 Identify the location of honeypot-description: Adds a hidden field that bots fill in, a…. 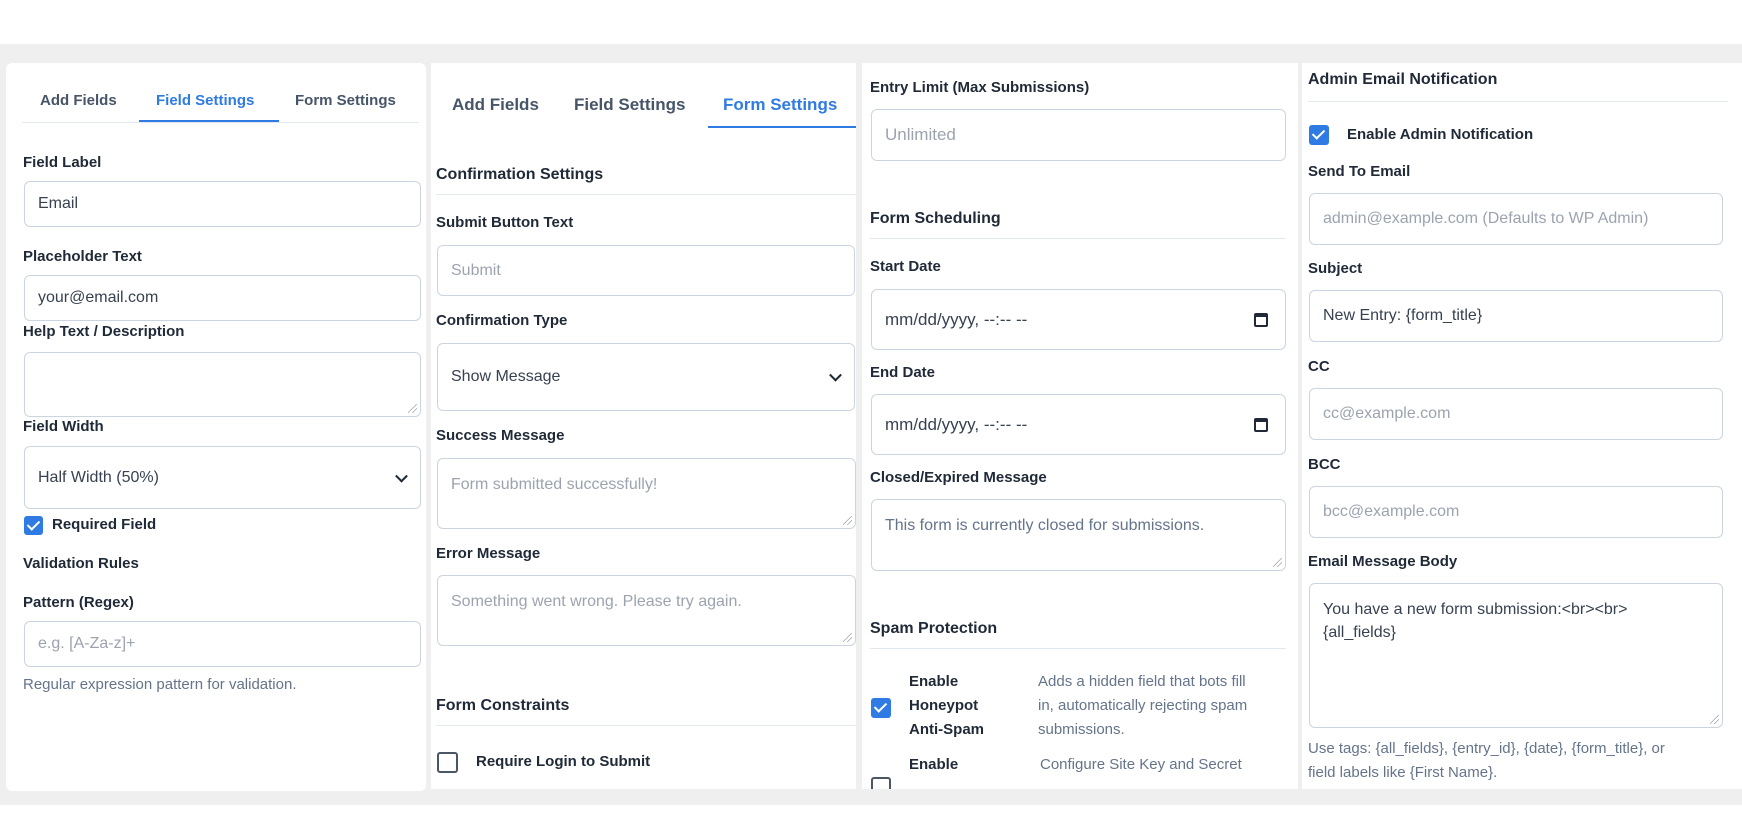
(1142, 706).